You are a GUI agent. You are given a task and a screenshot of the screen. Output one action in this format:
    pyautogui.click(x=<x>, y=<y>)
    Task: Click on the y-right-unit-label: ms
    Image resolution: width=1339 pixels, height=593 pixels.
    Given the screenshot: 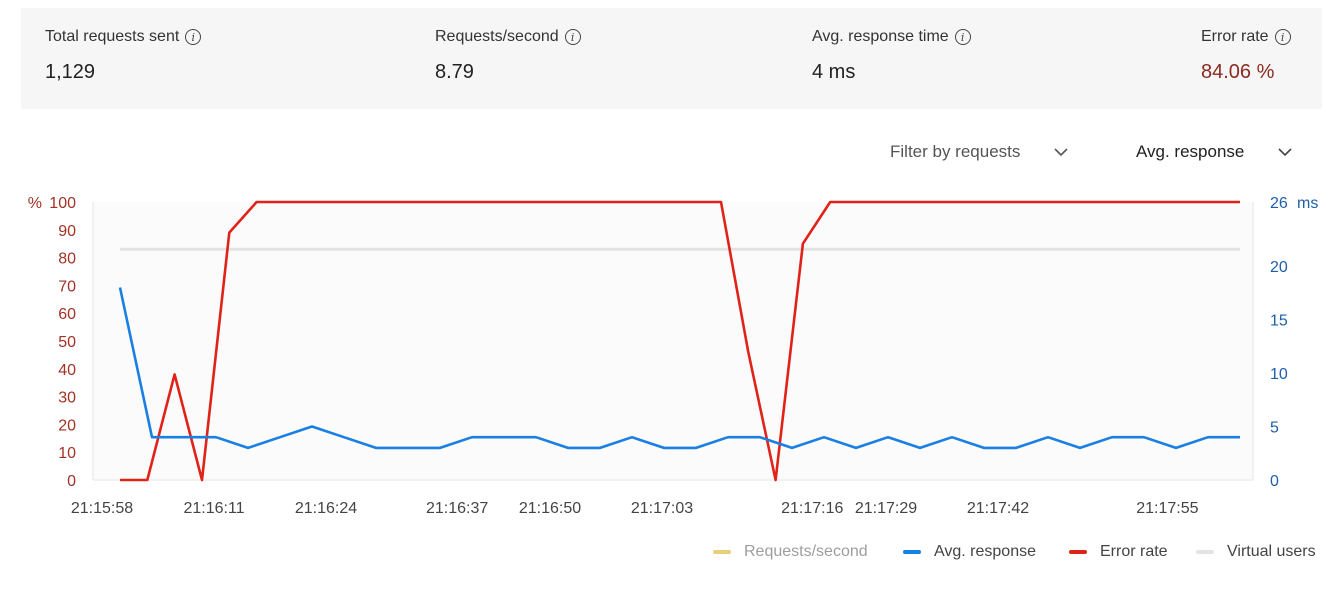 What is the action you would take?
    pyautogui.click(x=1307, y=203)
    